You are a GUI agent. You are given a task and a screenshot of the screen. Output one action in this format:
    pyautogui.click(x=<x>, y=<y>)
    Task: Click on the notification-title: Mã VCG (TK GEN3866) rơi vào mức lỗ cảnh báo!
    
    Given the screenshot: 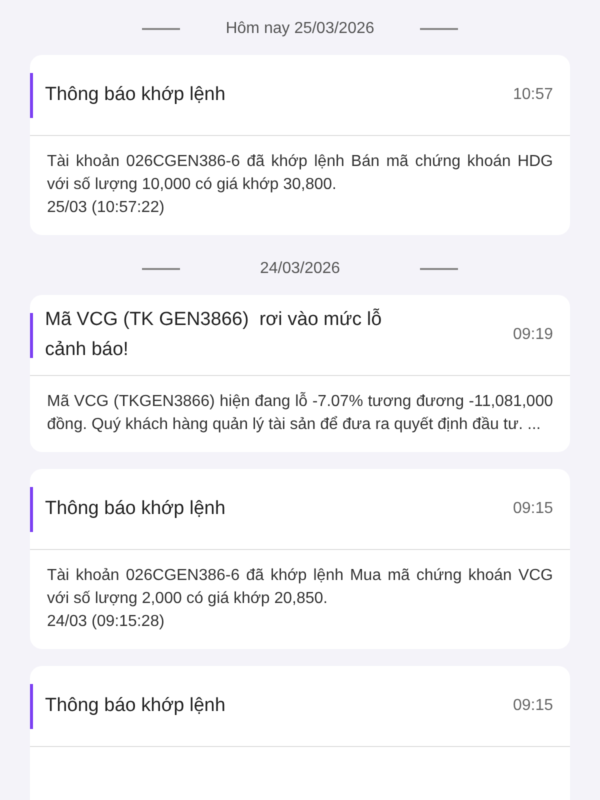 What is the action you would take?
    pyautogui.click(x=214, y=335)
    